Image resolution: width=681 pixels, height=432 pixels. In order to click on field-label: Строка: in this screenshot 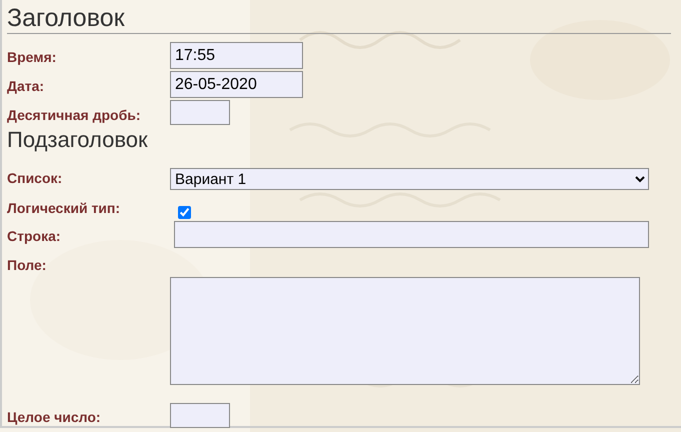, I will do `click(34, 235)`.